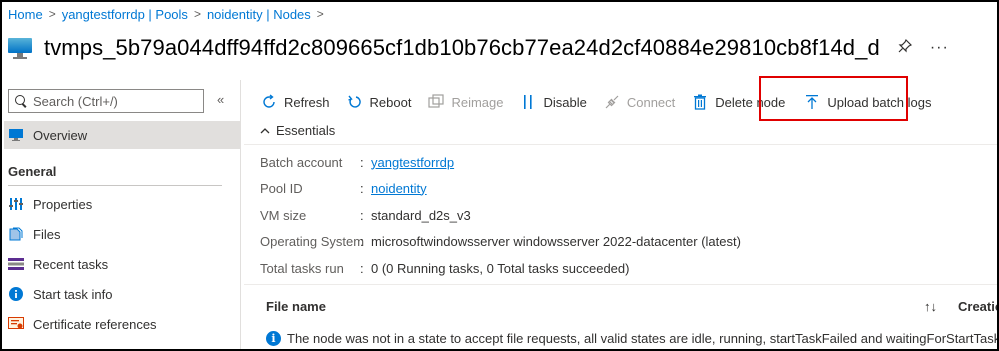 This screenshot has height=351, width=999. What do you see at coordinates (412, 162) in the screenshot?
I see `batch-account-link: yangtestforrdp` at bounding box center [412, 162].